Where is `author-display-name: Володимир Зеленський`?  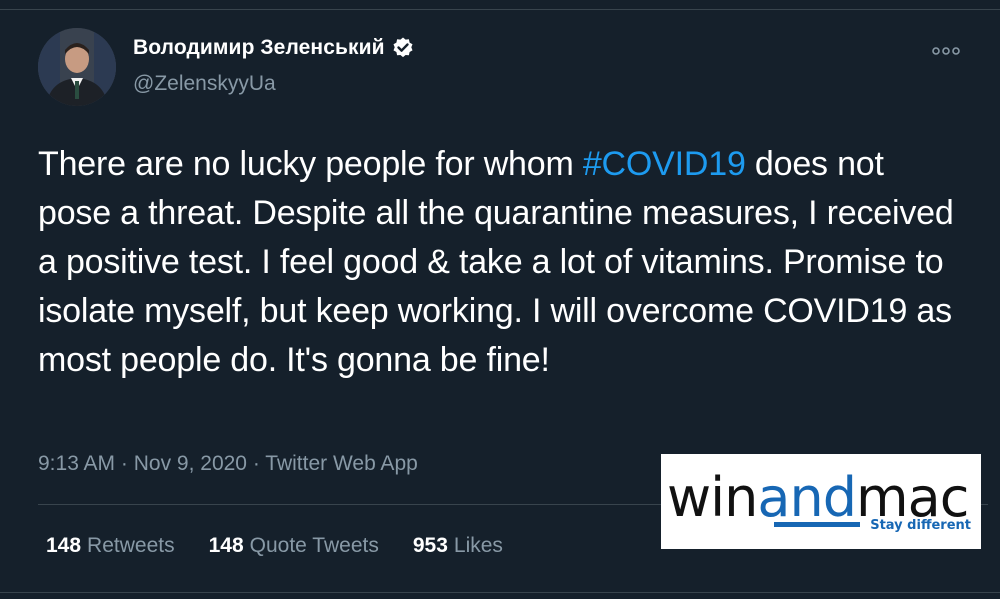
author-display-name: Володимир Зеленський is located at coordinates (259, 48).